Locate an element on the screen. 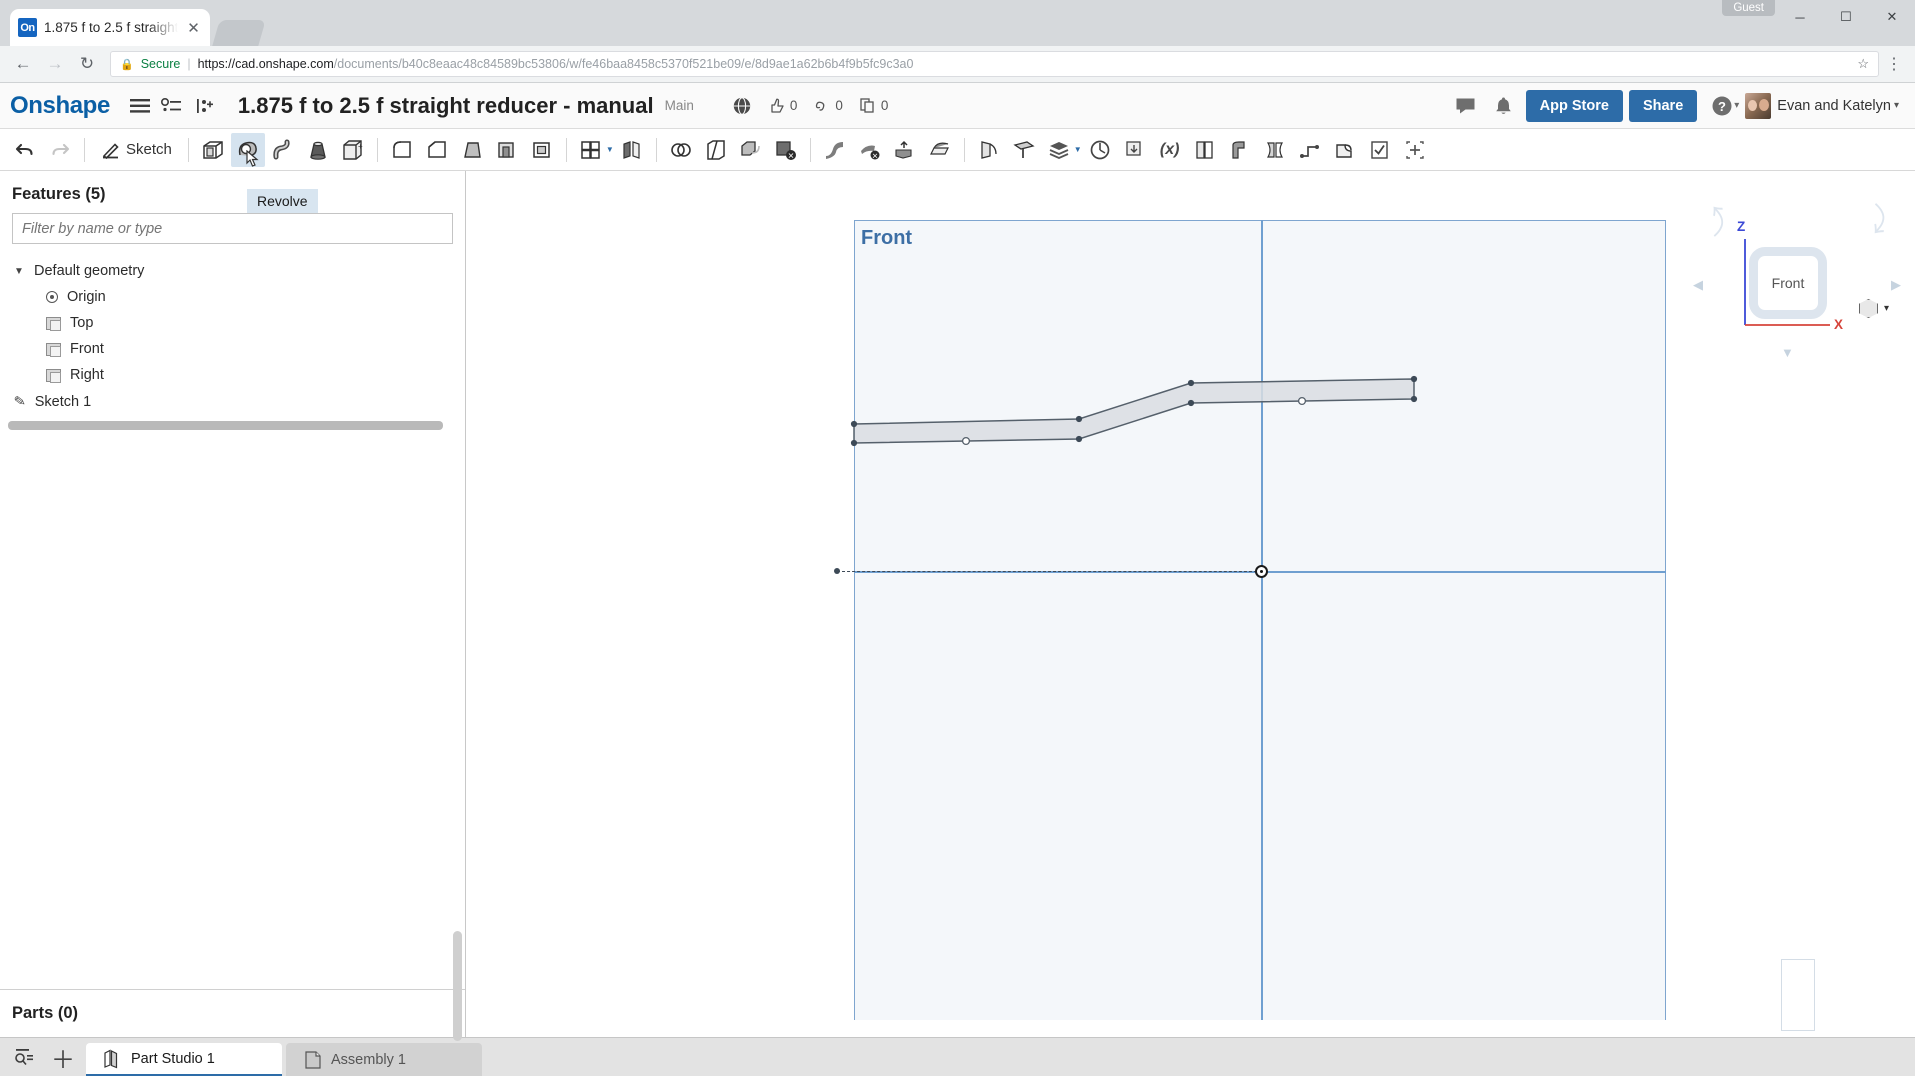 The height and width of the screenshot is (1076, 1915). comment-icon is located at coordinates (1466, 106).